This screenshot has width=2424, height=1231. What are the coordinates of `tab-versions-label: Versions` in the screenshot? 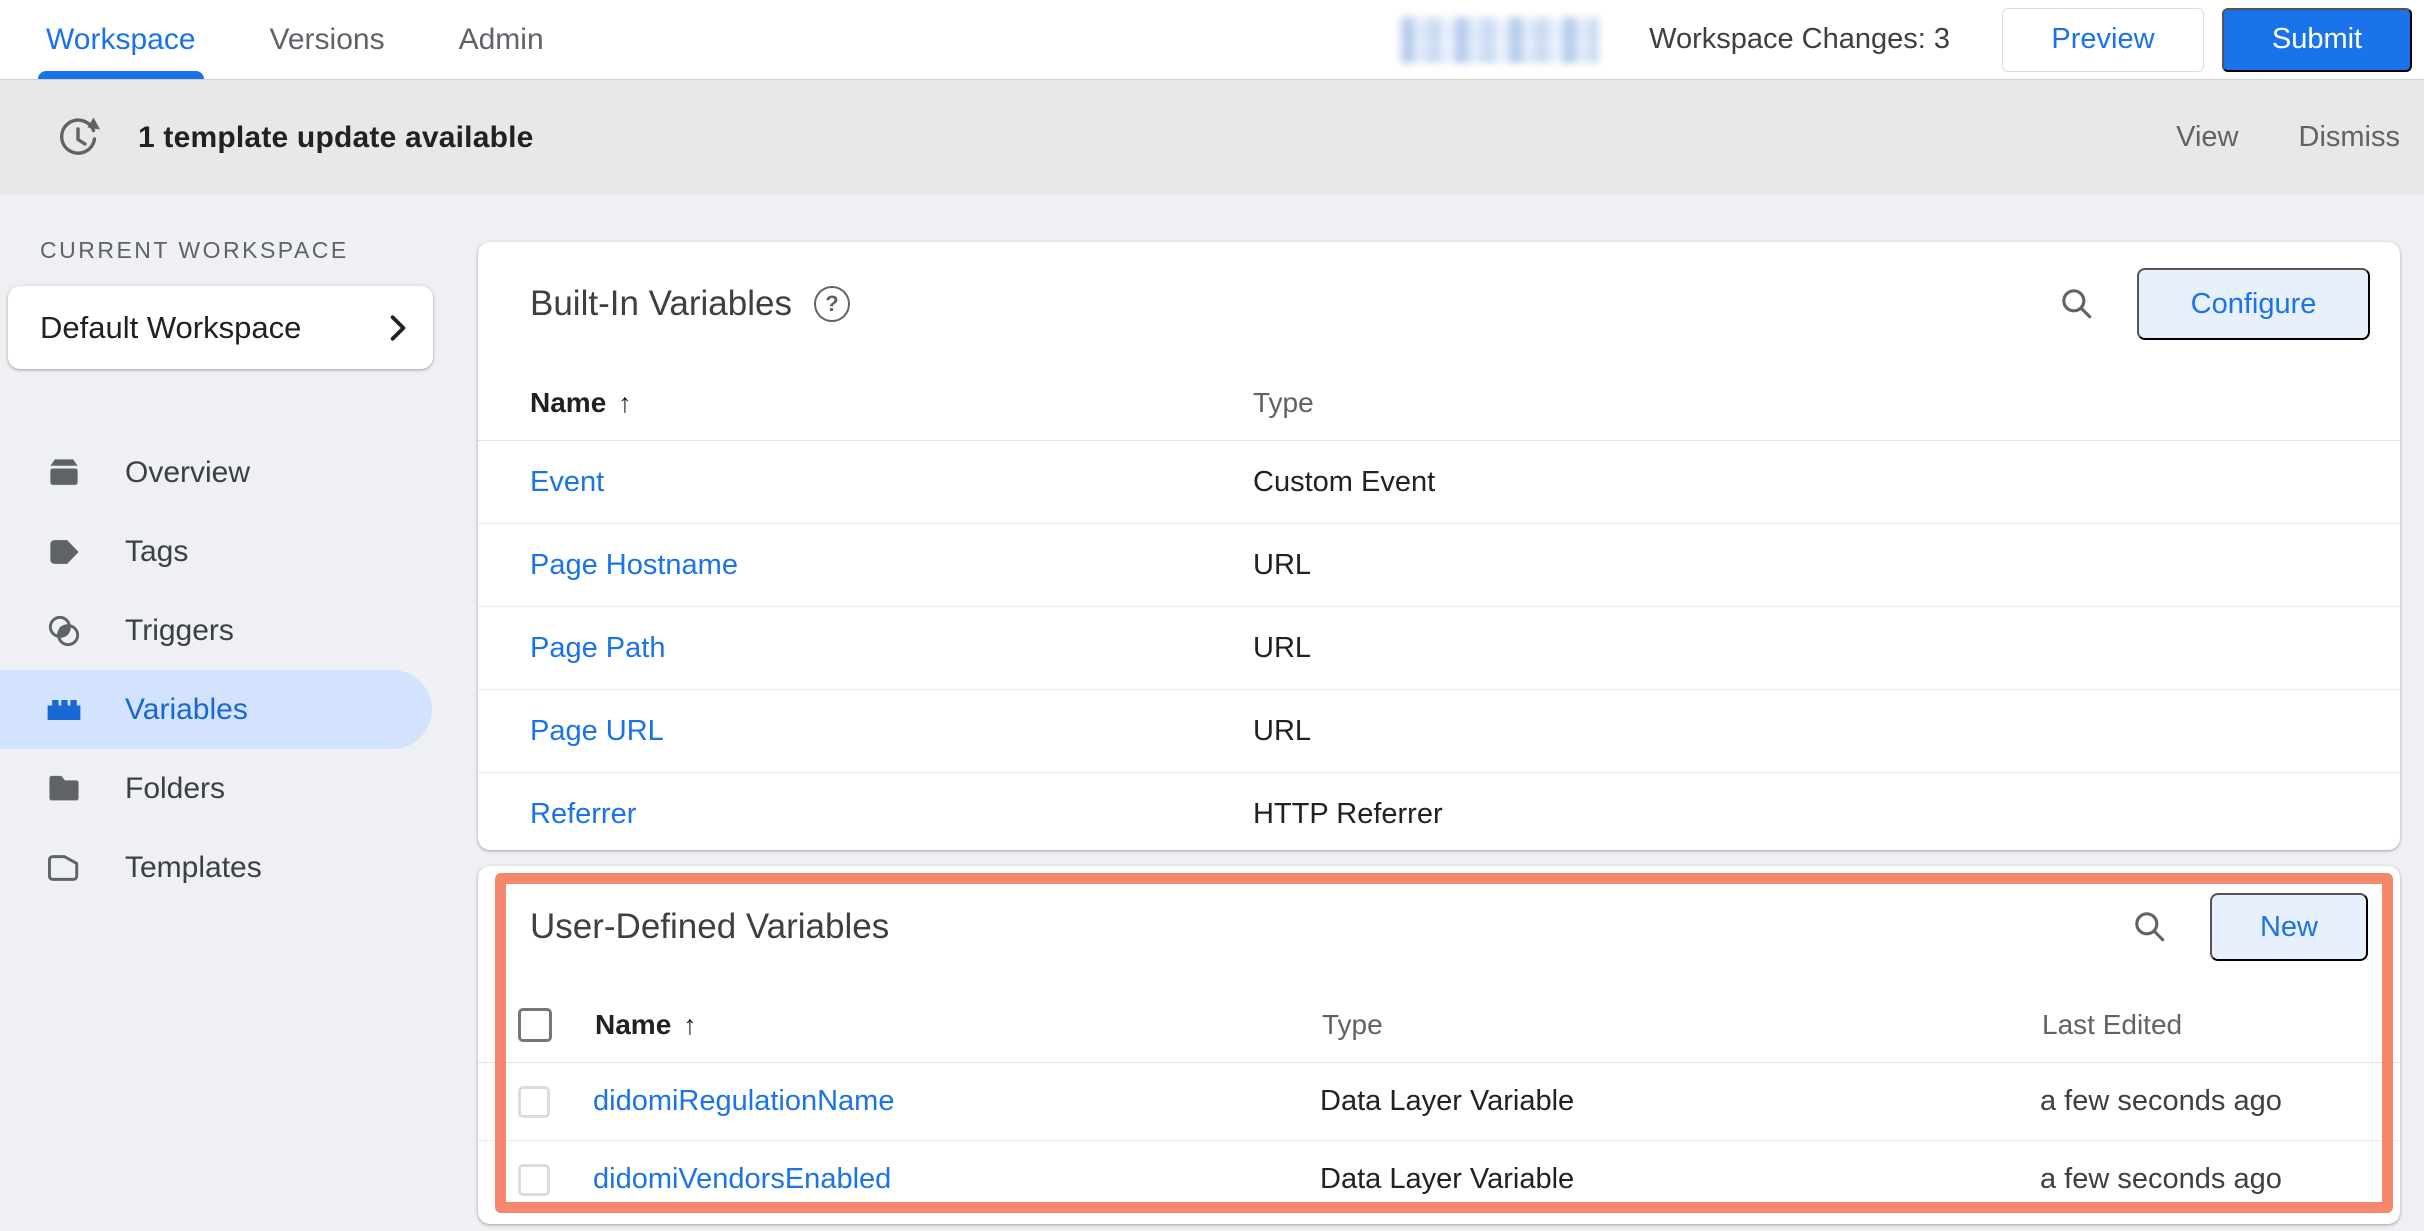 It's located at (327, 39).